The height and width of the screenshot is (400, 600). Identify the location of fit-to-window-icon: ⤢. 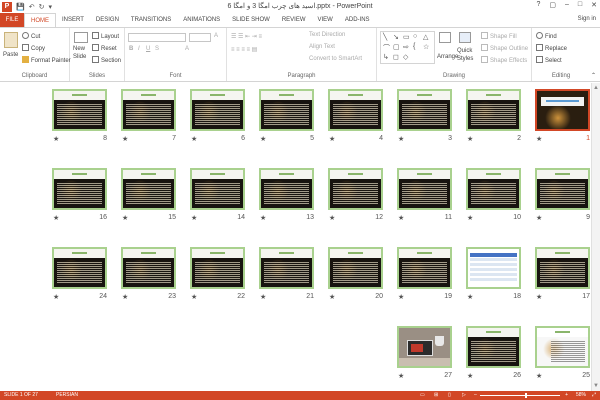
(594, 395).